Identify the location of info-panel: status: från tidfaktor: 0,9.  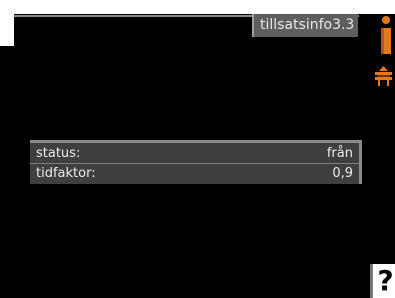
(196, 162).